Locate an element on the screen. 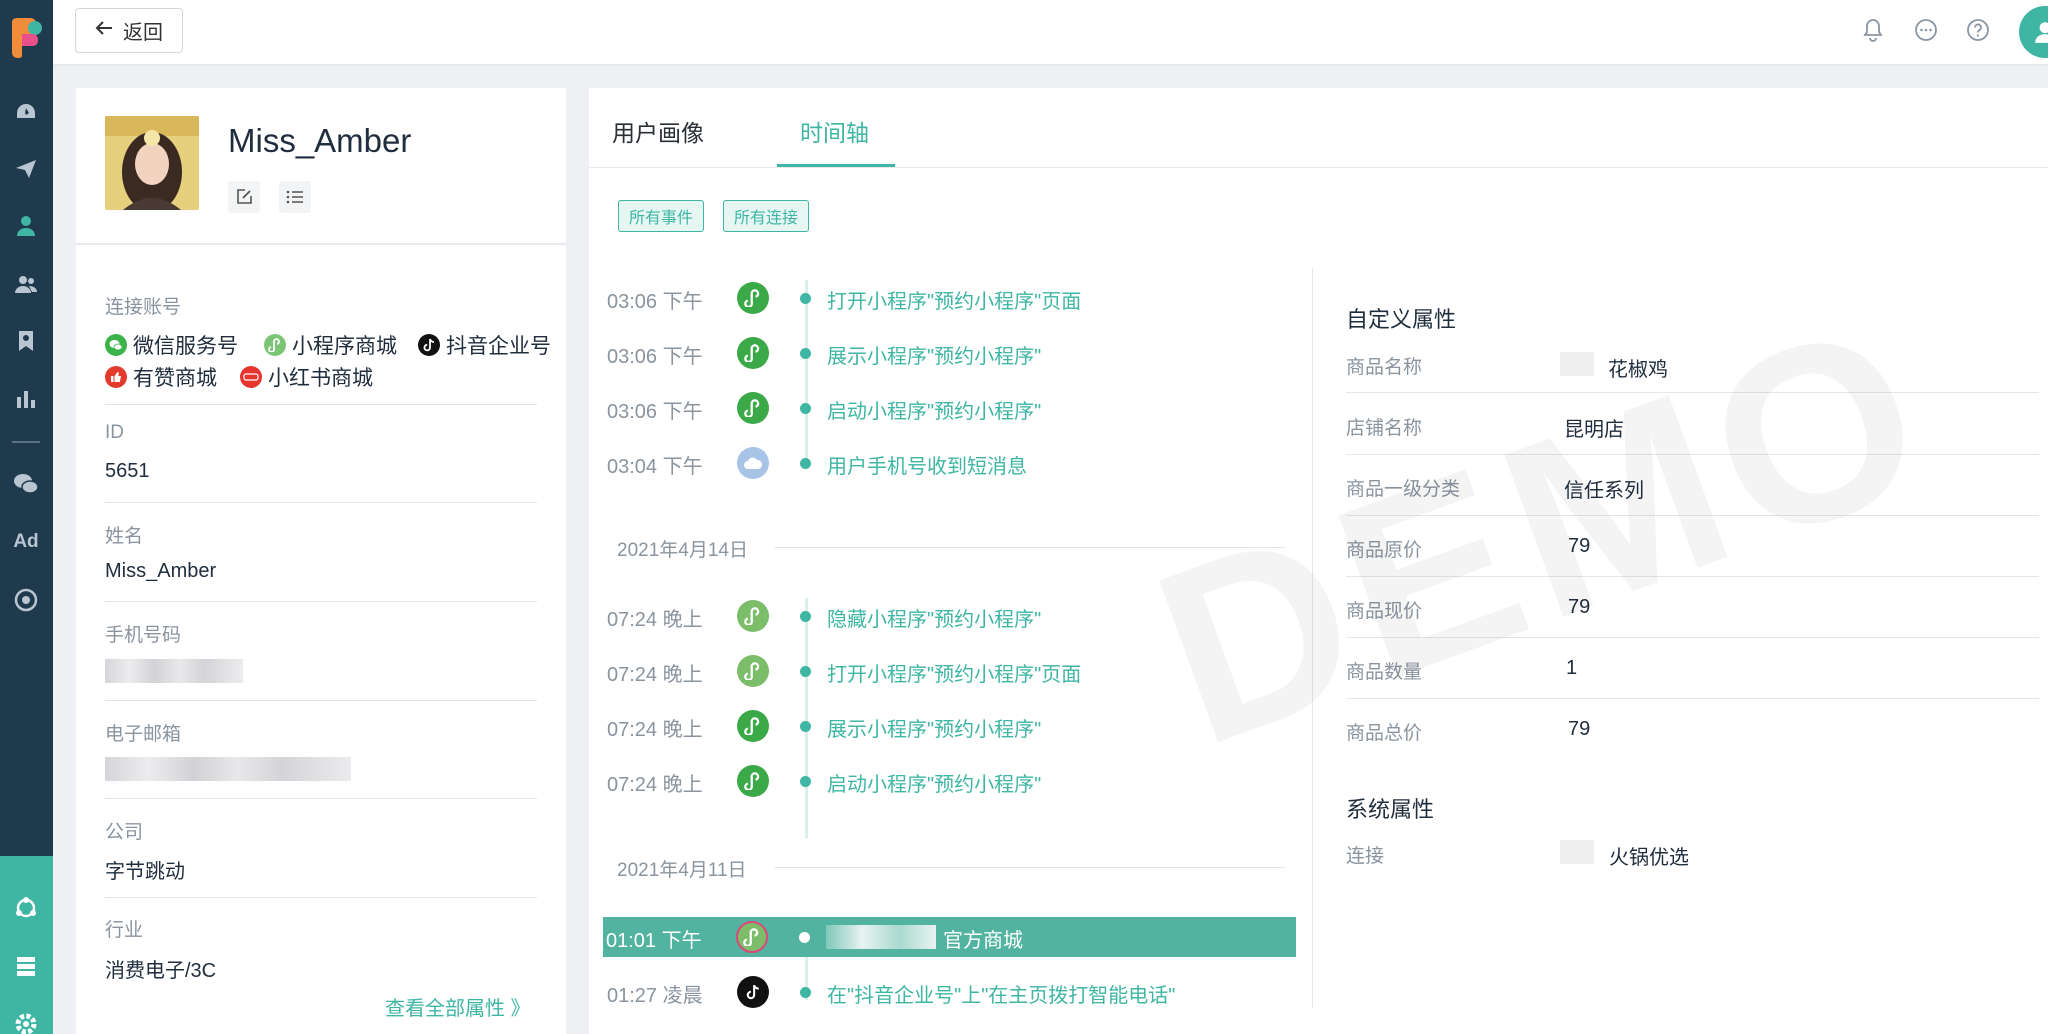 This screenshot has width=2048, height=1034. server-icon is located at coordinates (26, 966).